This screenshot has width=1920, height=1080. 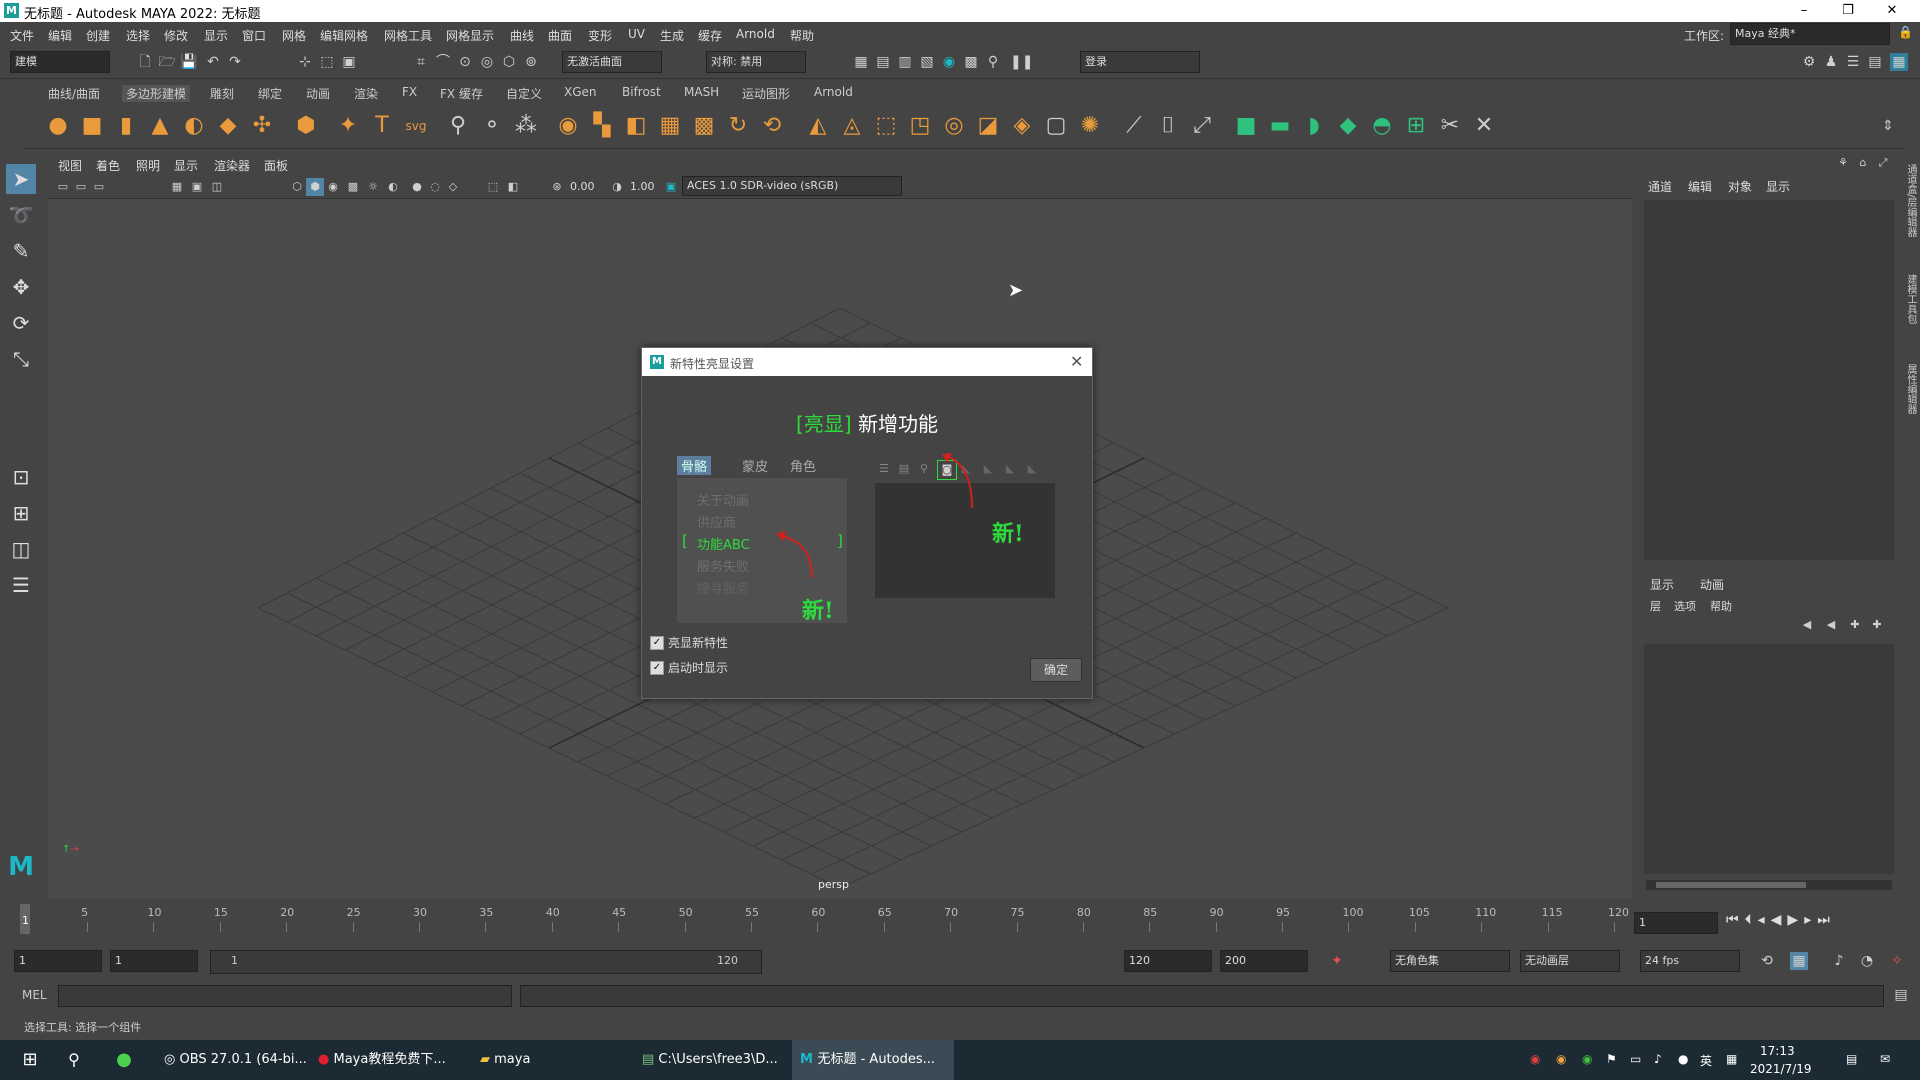 I want to click on snap-grid-icon: ⌗, so click(x=421, y=62).